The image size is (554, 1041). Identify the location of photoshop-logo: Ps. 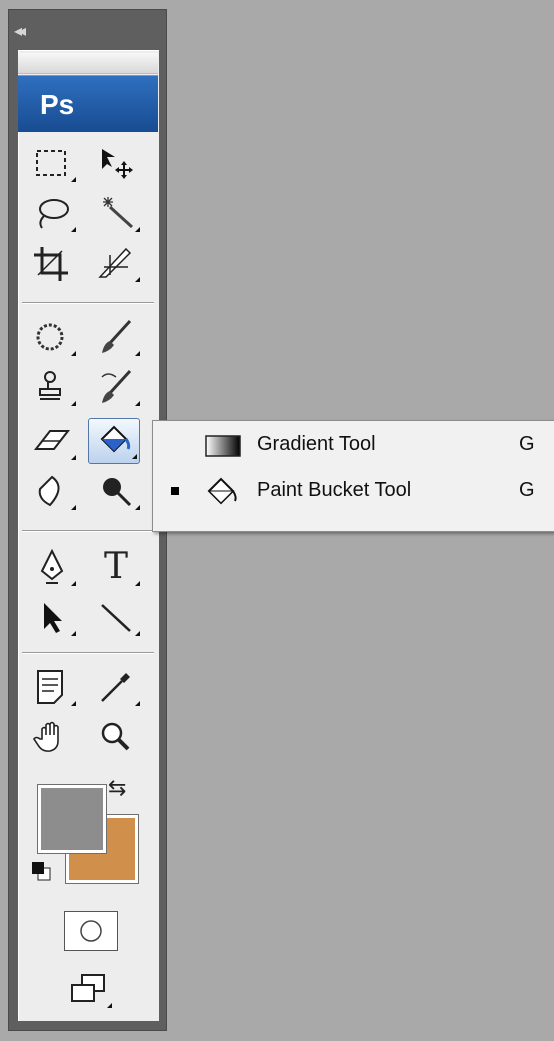
(88, 103).